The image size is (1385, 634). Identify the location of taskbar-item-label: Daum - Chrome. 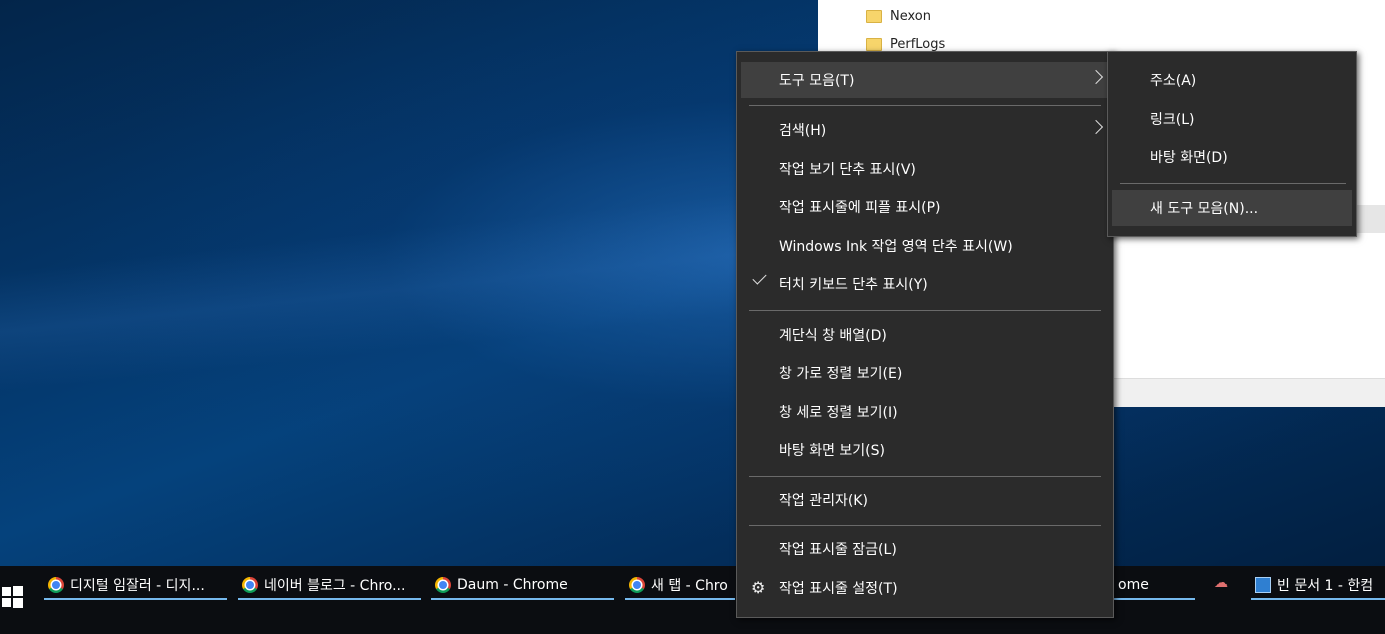
(512, 585).